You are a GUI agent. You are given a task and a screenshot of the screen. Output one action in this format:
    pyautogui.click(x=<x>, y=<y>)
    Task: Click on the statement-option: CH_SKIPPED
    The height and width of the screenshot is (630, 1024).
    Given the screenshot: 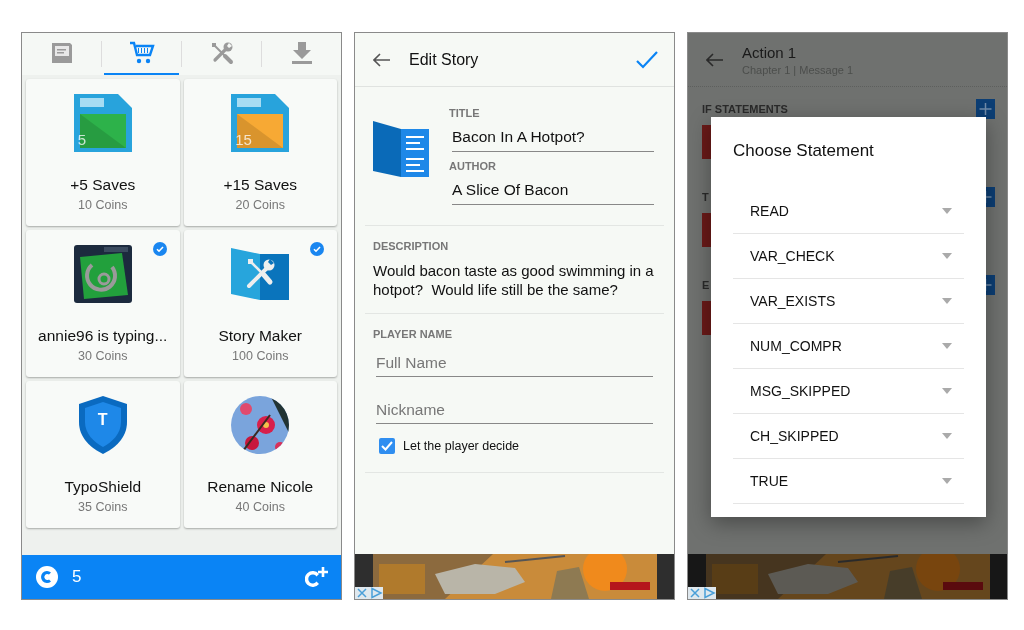 What is the action you would take?
    pyautogui.click(x=848, y=436)
    